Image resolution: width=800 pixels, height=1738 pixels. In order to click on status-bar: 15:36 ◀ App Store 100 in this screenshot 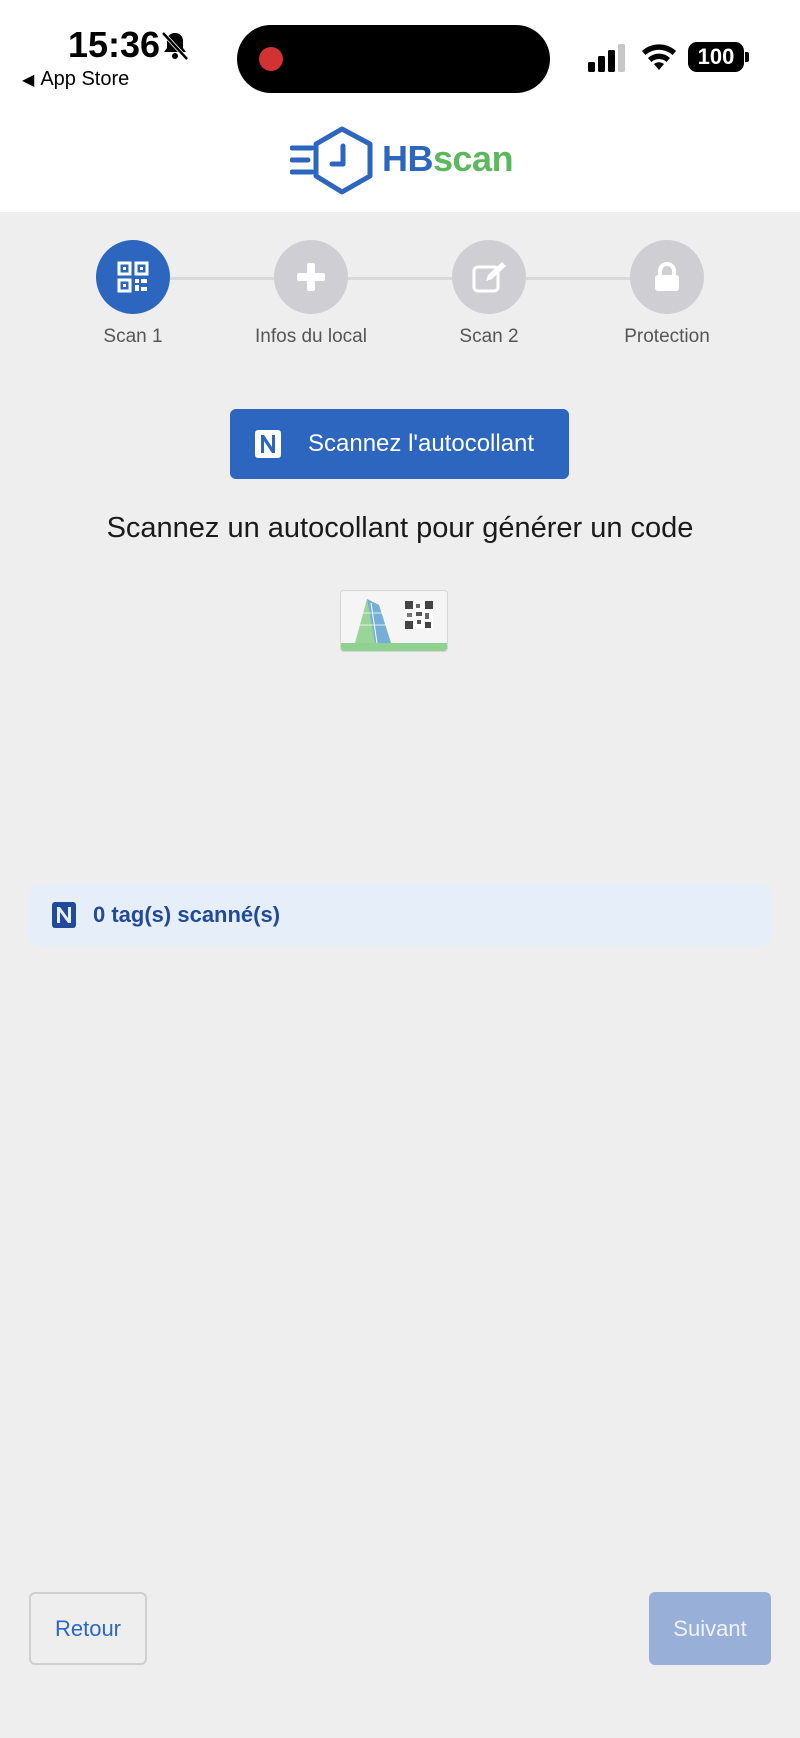, I will do `click(400, 55)`.